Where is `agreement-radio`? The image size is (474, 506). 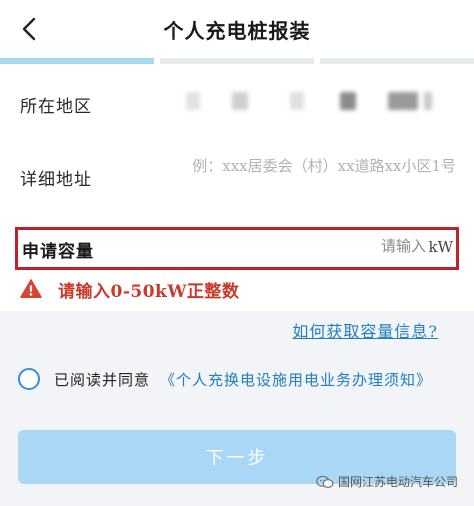 agreement-radio is located at coordinates (29, 379).